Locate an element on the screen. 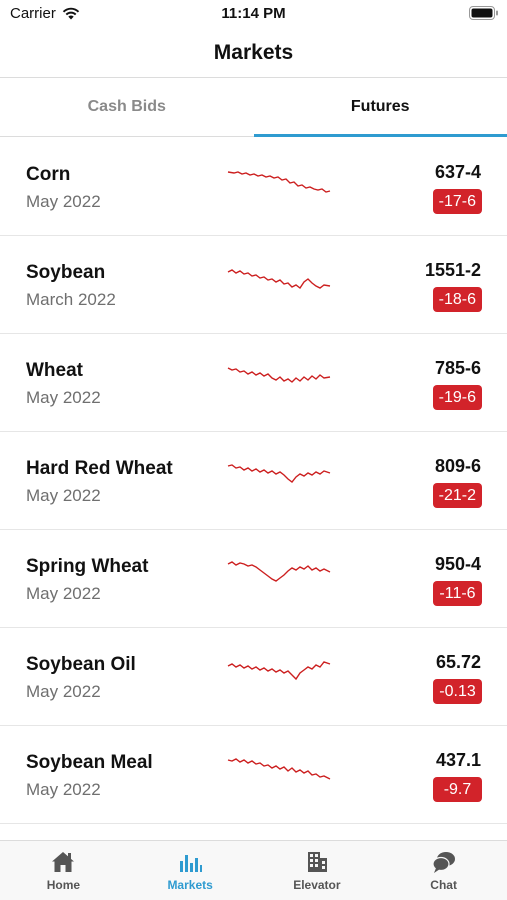 The image size is (507, 900). market-name: Soybean is located at coordinates (66, 272).